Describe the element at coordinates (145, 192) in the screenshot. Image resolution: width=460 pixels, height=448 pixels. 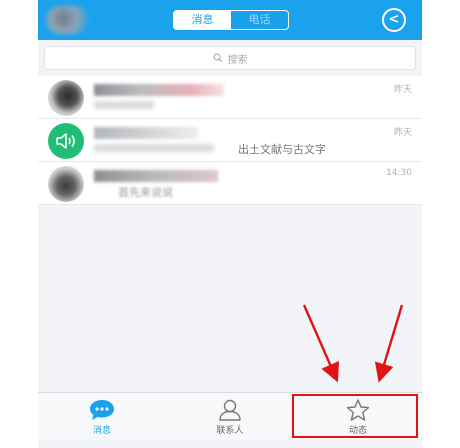
I see `message-preview: 首先来说说` at that location.